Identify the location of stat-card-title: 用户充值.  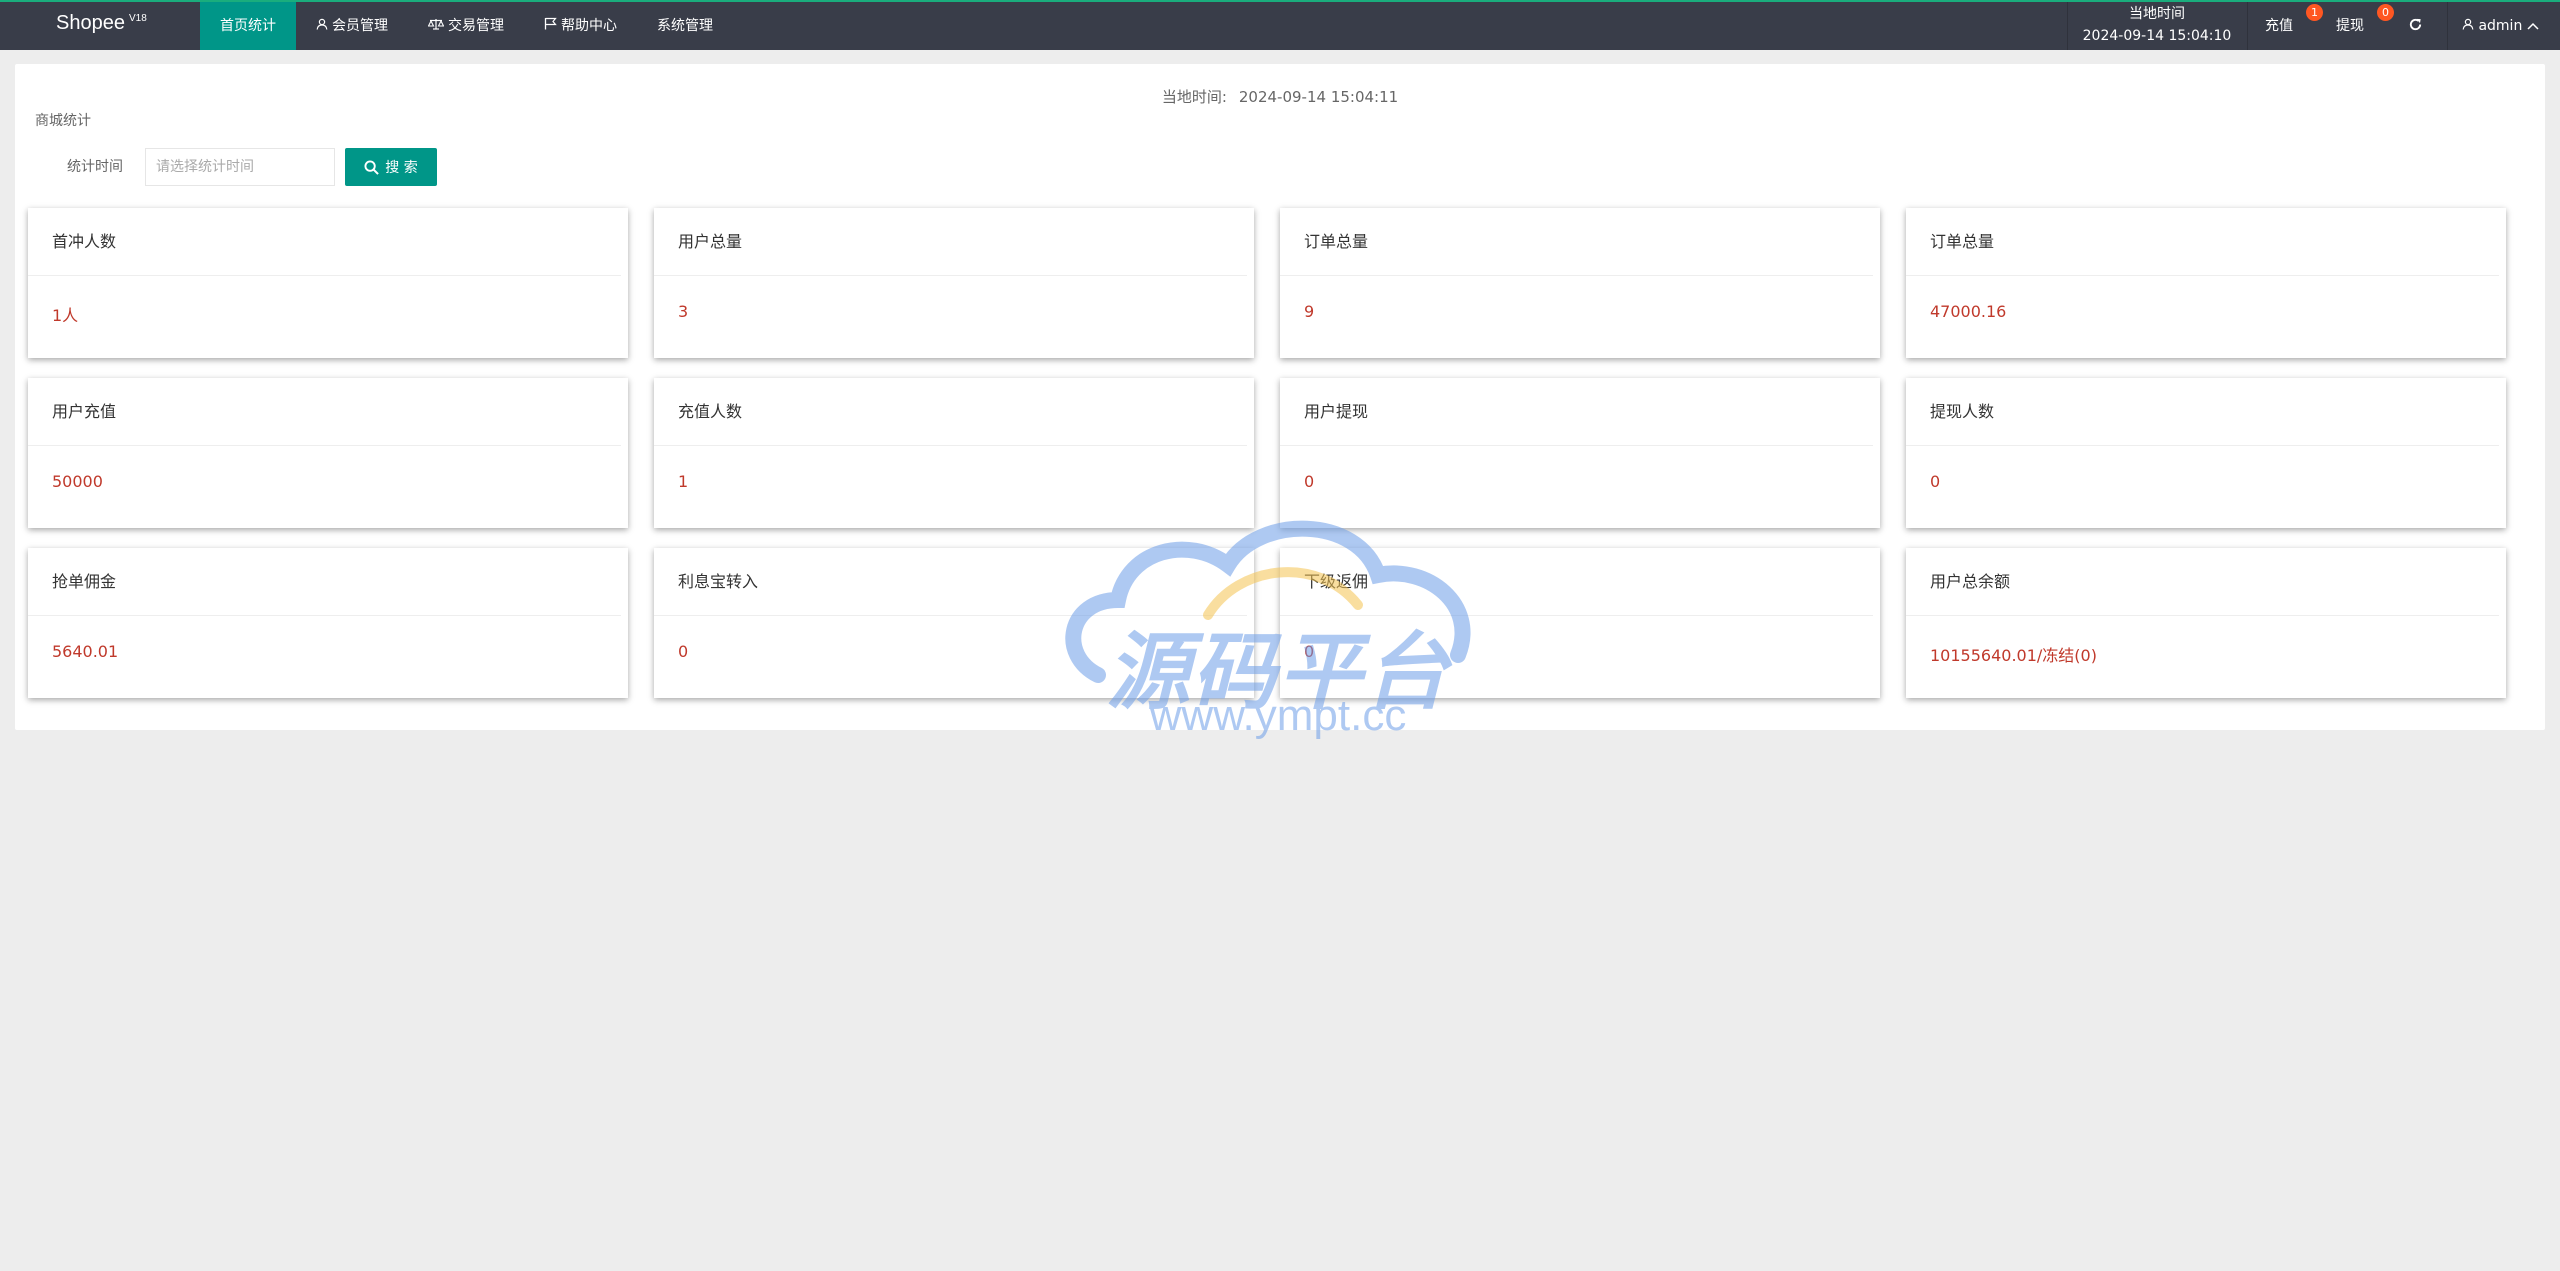
(324, 412).